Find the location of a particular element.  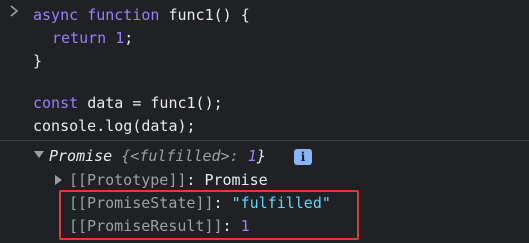

prototype-value: Promise is located at coordinates (236, 180).